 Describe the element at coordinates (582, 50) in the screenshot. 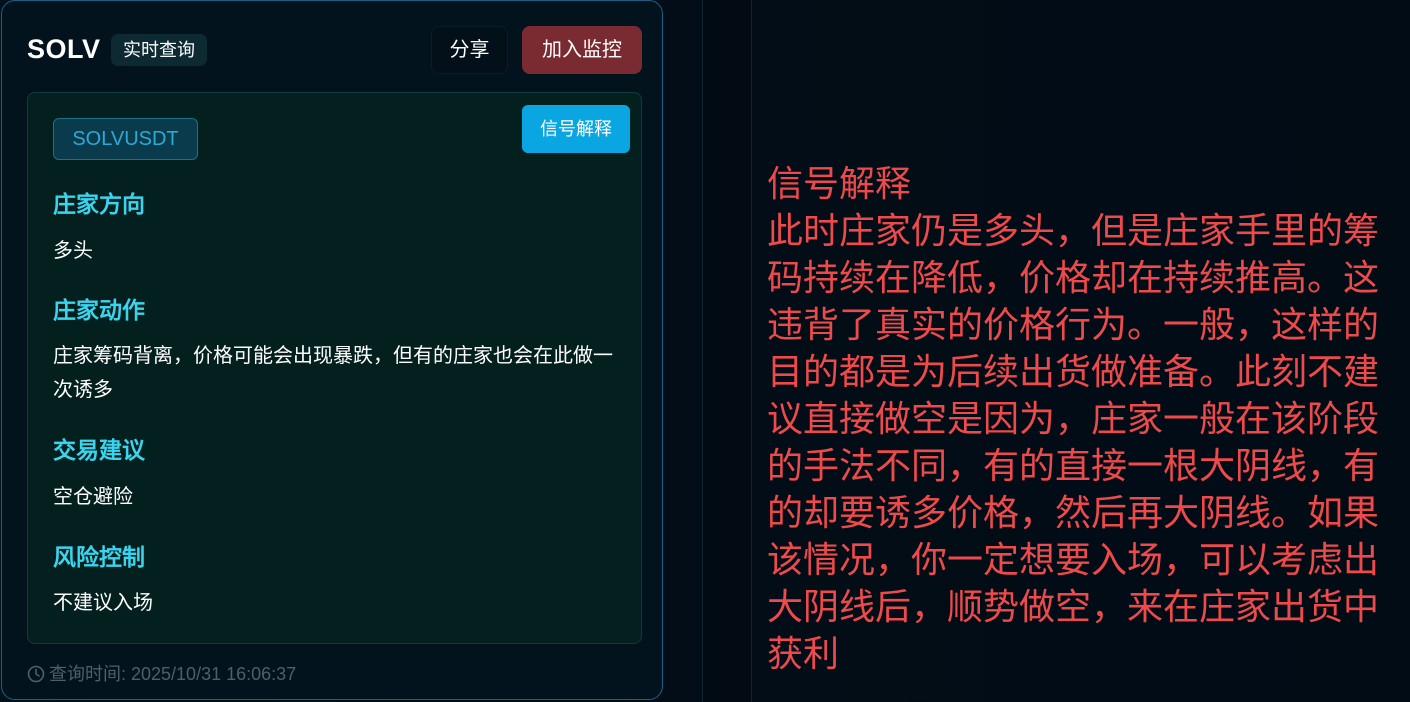

I see `add-monitor-button: 加入监控` at that location.